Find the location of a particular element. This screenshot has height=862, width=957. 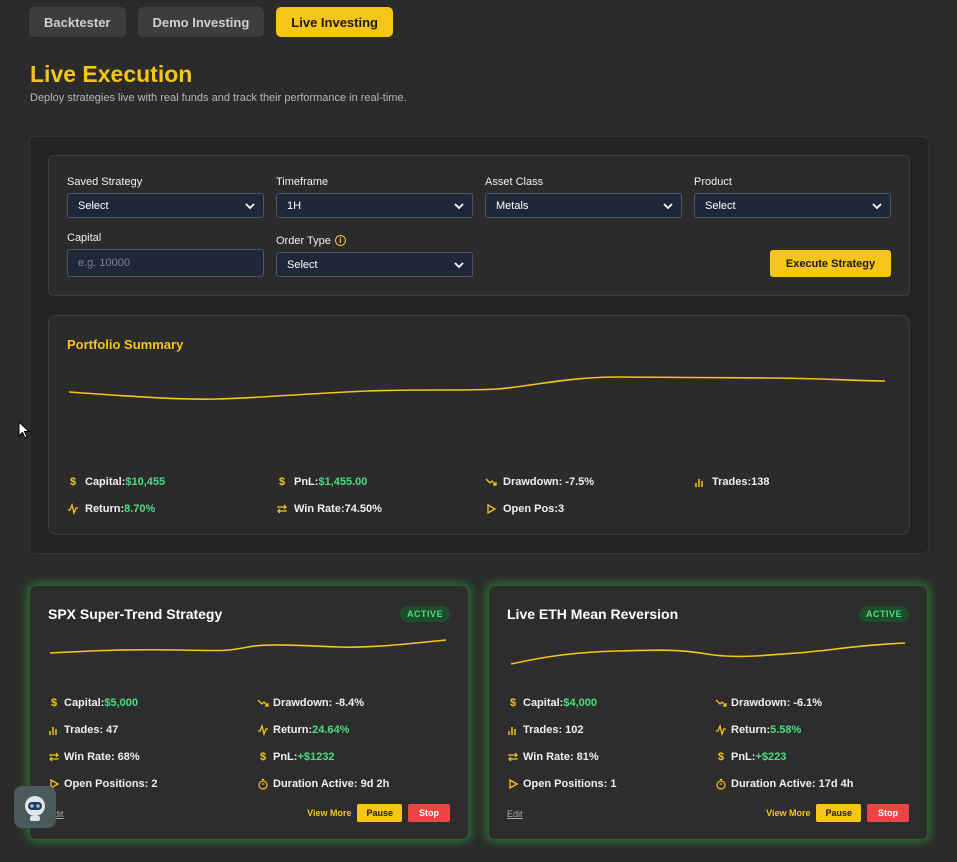

card-trades: Trades: 102 is located at coordinates (545, 730).